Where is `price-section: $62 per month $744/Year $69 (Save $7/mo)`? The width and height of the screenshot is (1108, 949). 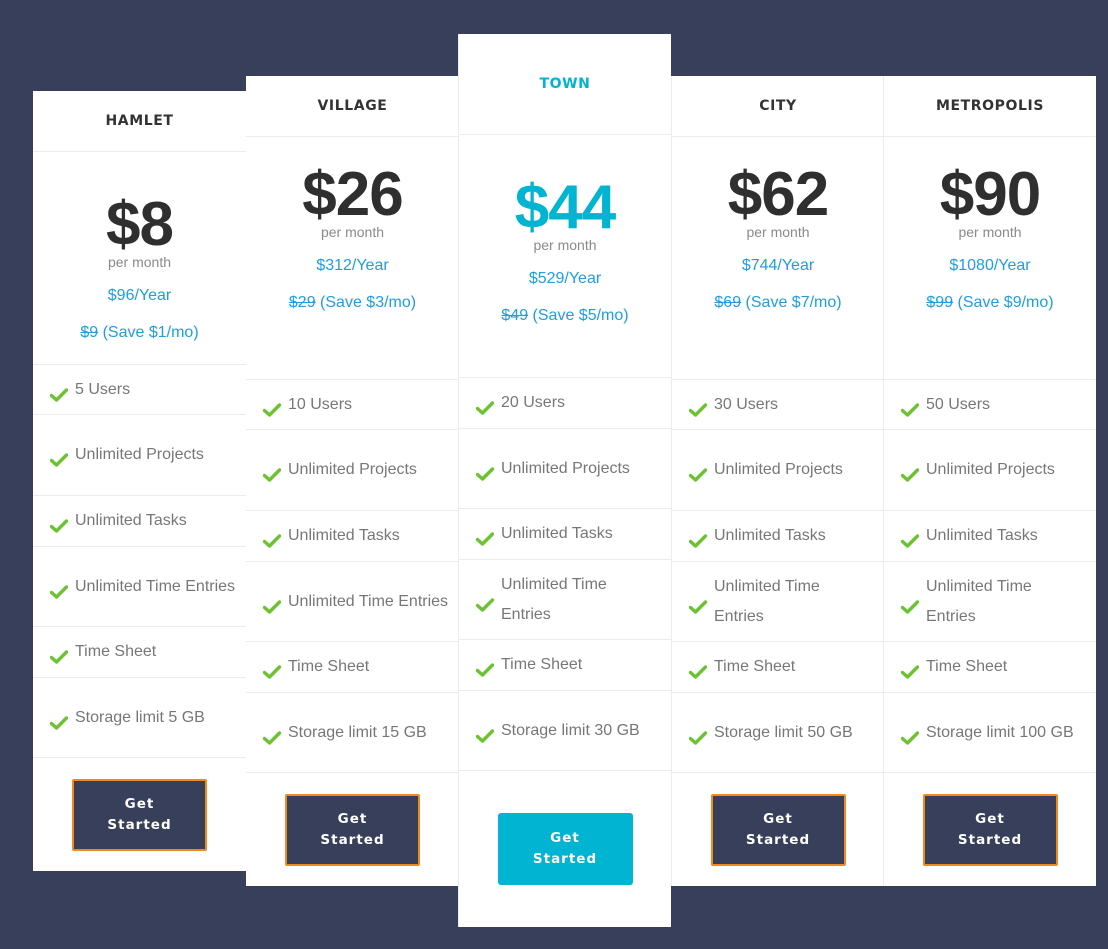 price-section: $62 per month $744/Year $69 (Save $7/mo) is located at coordinates (778, 258).